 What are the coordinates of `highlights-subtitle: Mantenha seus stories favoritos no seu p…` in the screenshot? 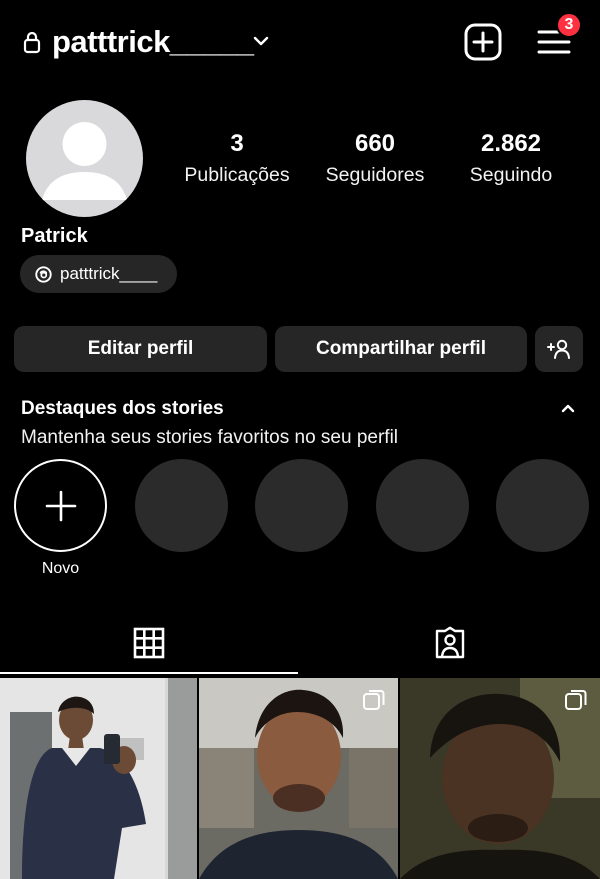 It's located at (210, 437).